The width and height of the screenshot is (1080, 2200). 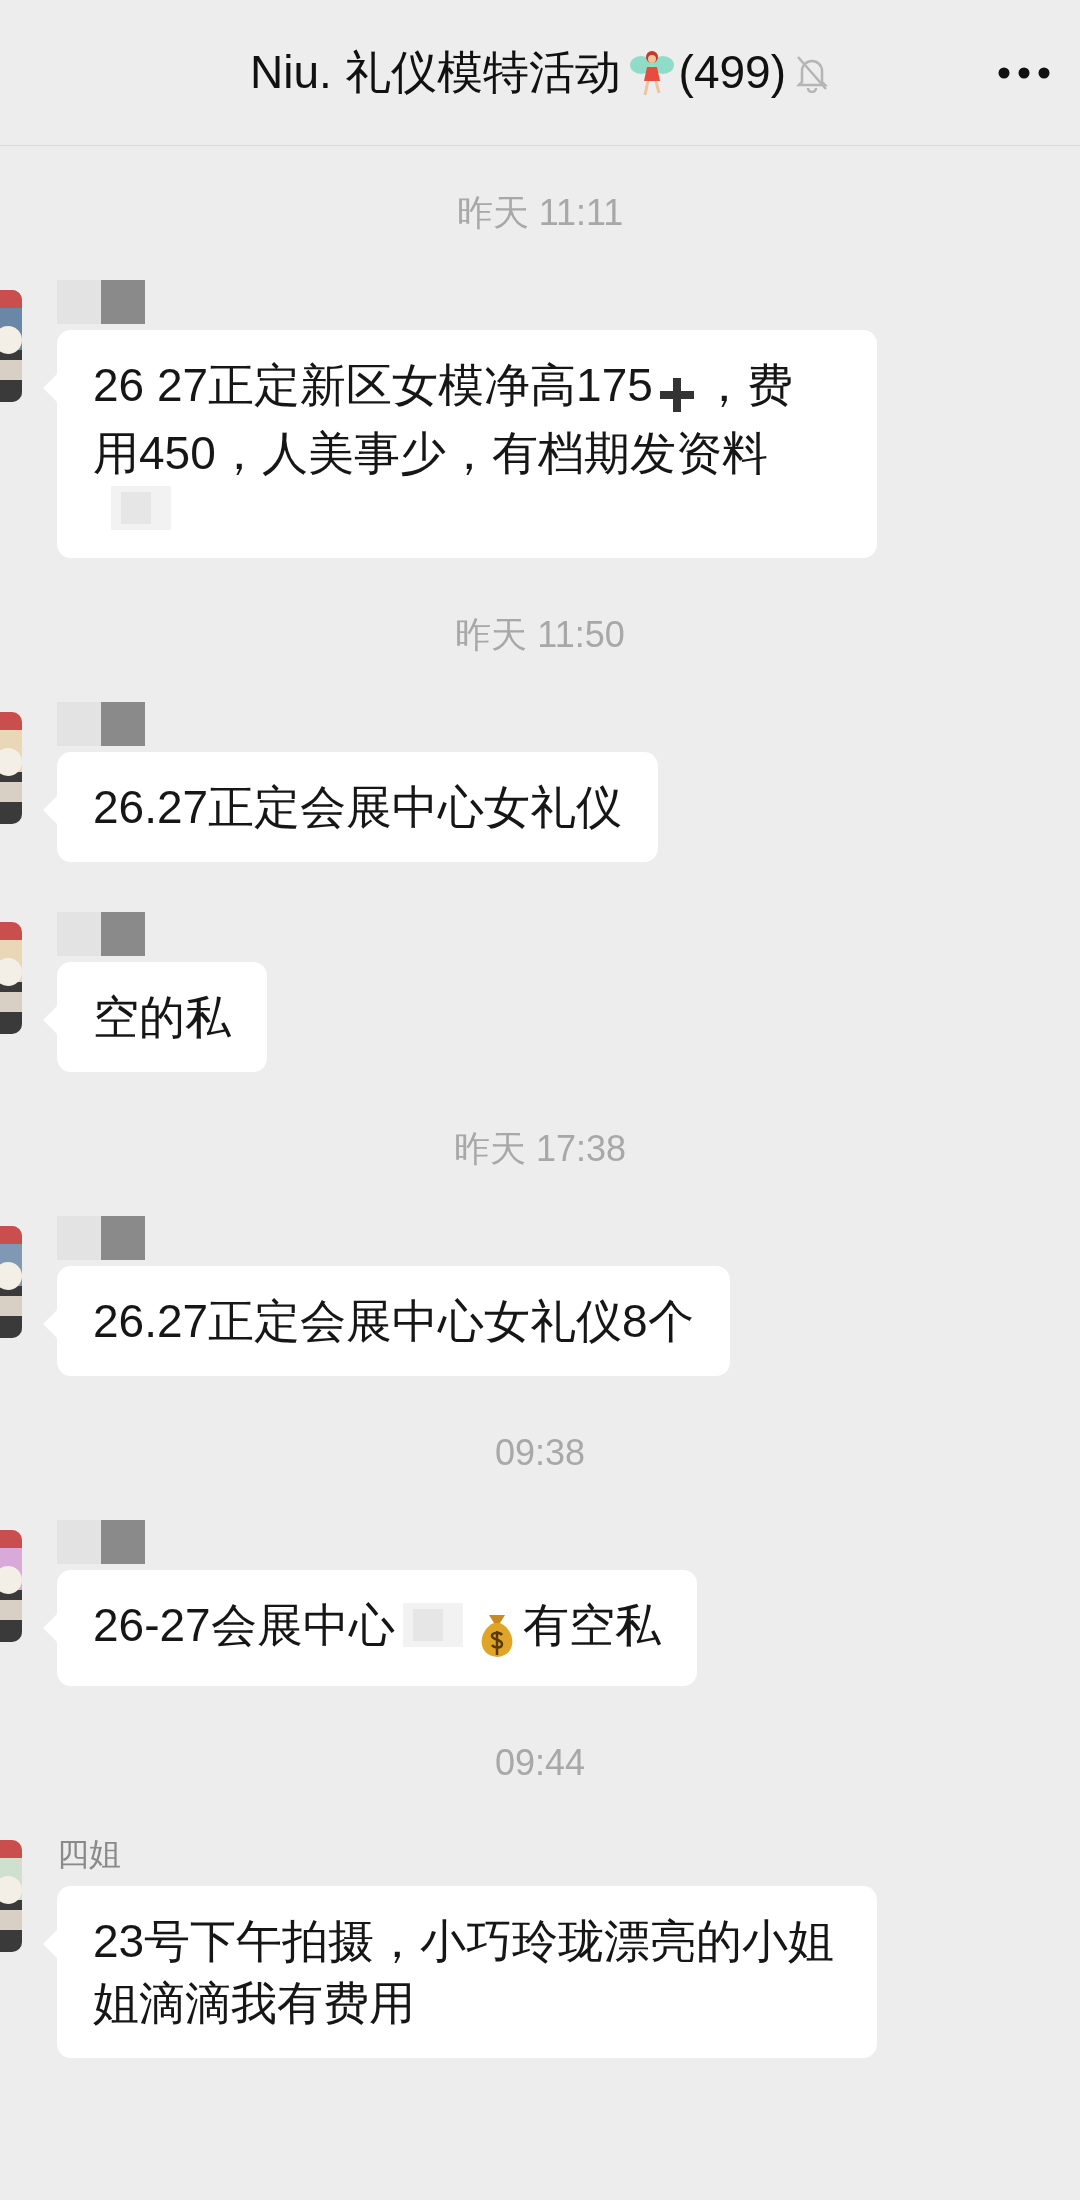 What do you see at coordinates (746, 385) in the screenshot?
I see `message-text: ，费` at bounding box center [746, 385].